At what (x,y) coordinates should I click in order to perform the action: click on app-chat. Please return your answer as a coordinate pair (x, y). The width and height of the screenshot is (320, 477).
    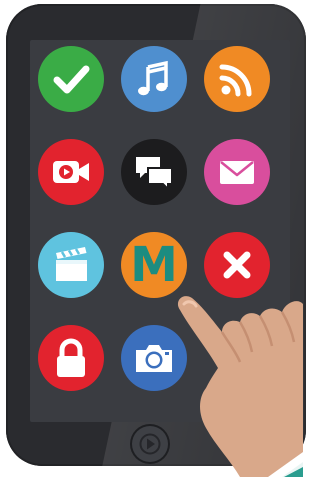
    Looking at the image, I should click on (154, 172).